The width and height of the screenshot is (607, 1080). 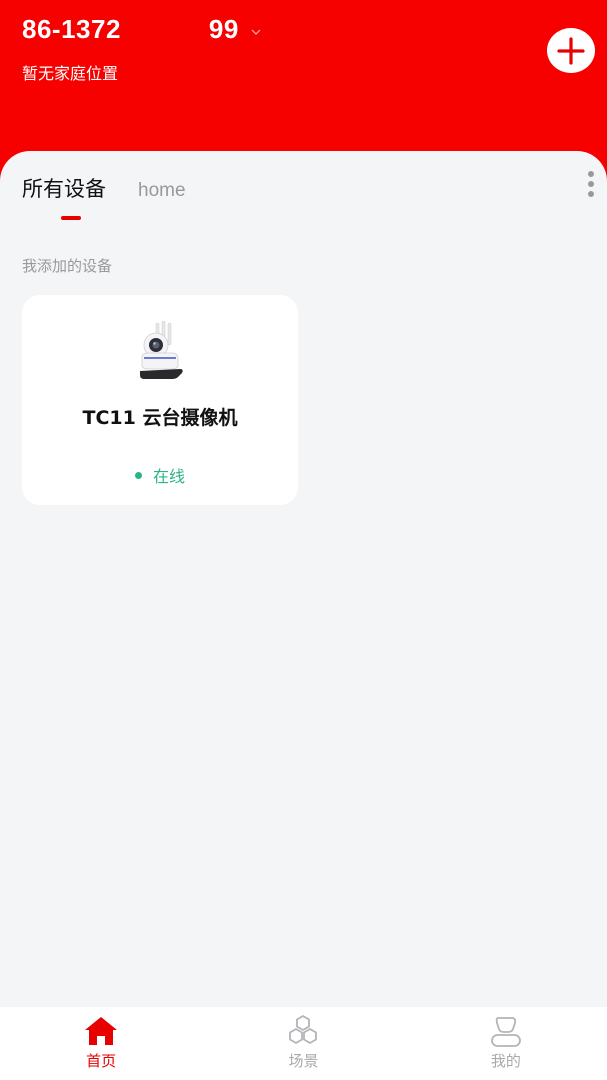 I want to click on nav-scene: 场景, so click(x=303, y=1043).